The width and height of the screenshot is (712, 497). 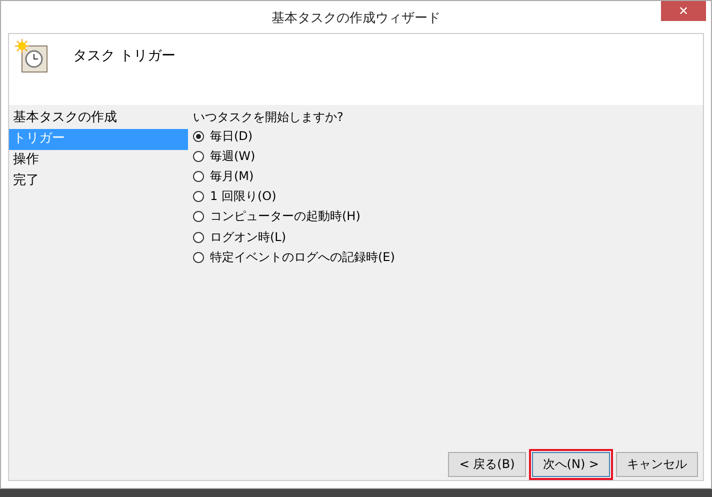 I want to click on question-text: いつタスクを開始しますか?, so click(x=268, y=117).